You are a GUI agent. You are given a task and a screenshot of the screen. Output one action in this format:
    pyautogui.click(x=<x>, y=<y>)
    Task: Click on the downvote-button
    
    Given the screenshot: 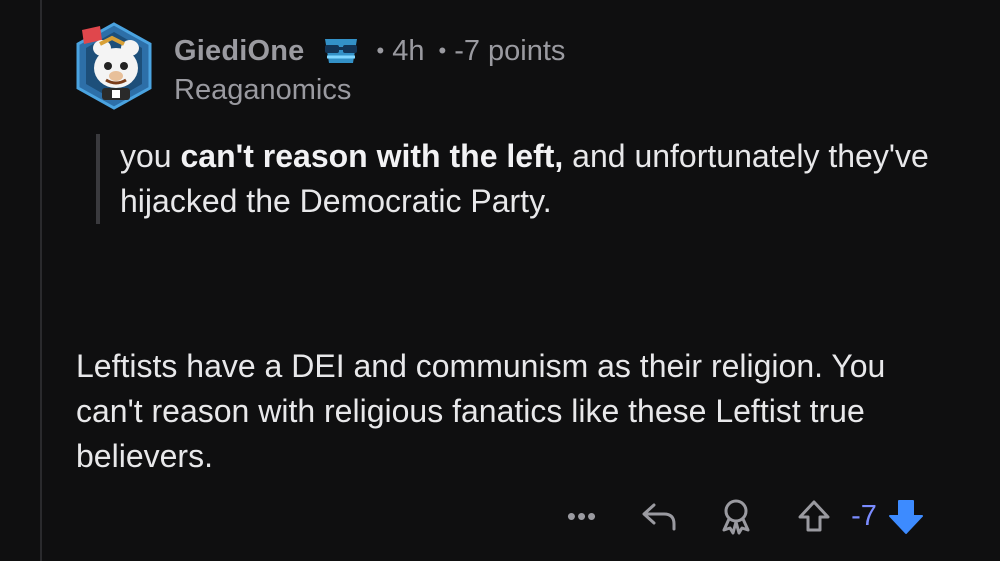 What is the action you would take?
    pyautogui.click(x=906, y=516)
    